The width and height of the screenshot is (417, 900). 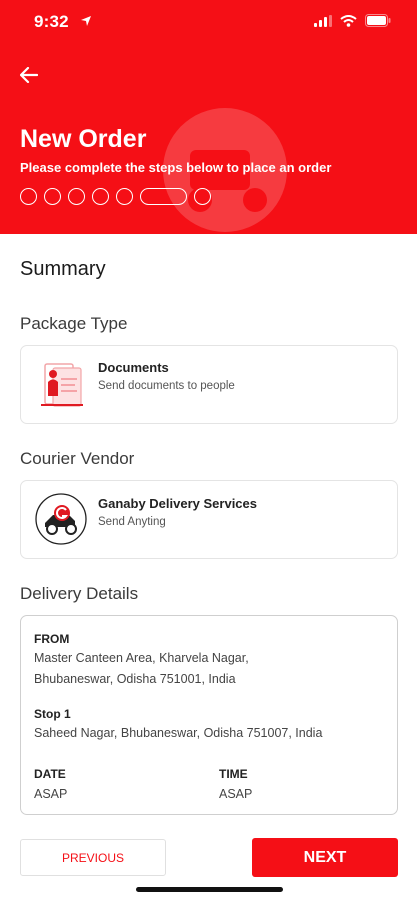 I want to click on battery-icon, so click(x=378, y=20).